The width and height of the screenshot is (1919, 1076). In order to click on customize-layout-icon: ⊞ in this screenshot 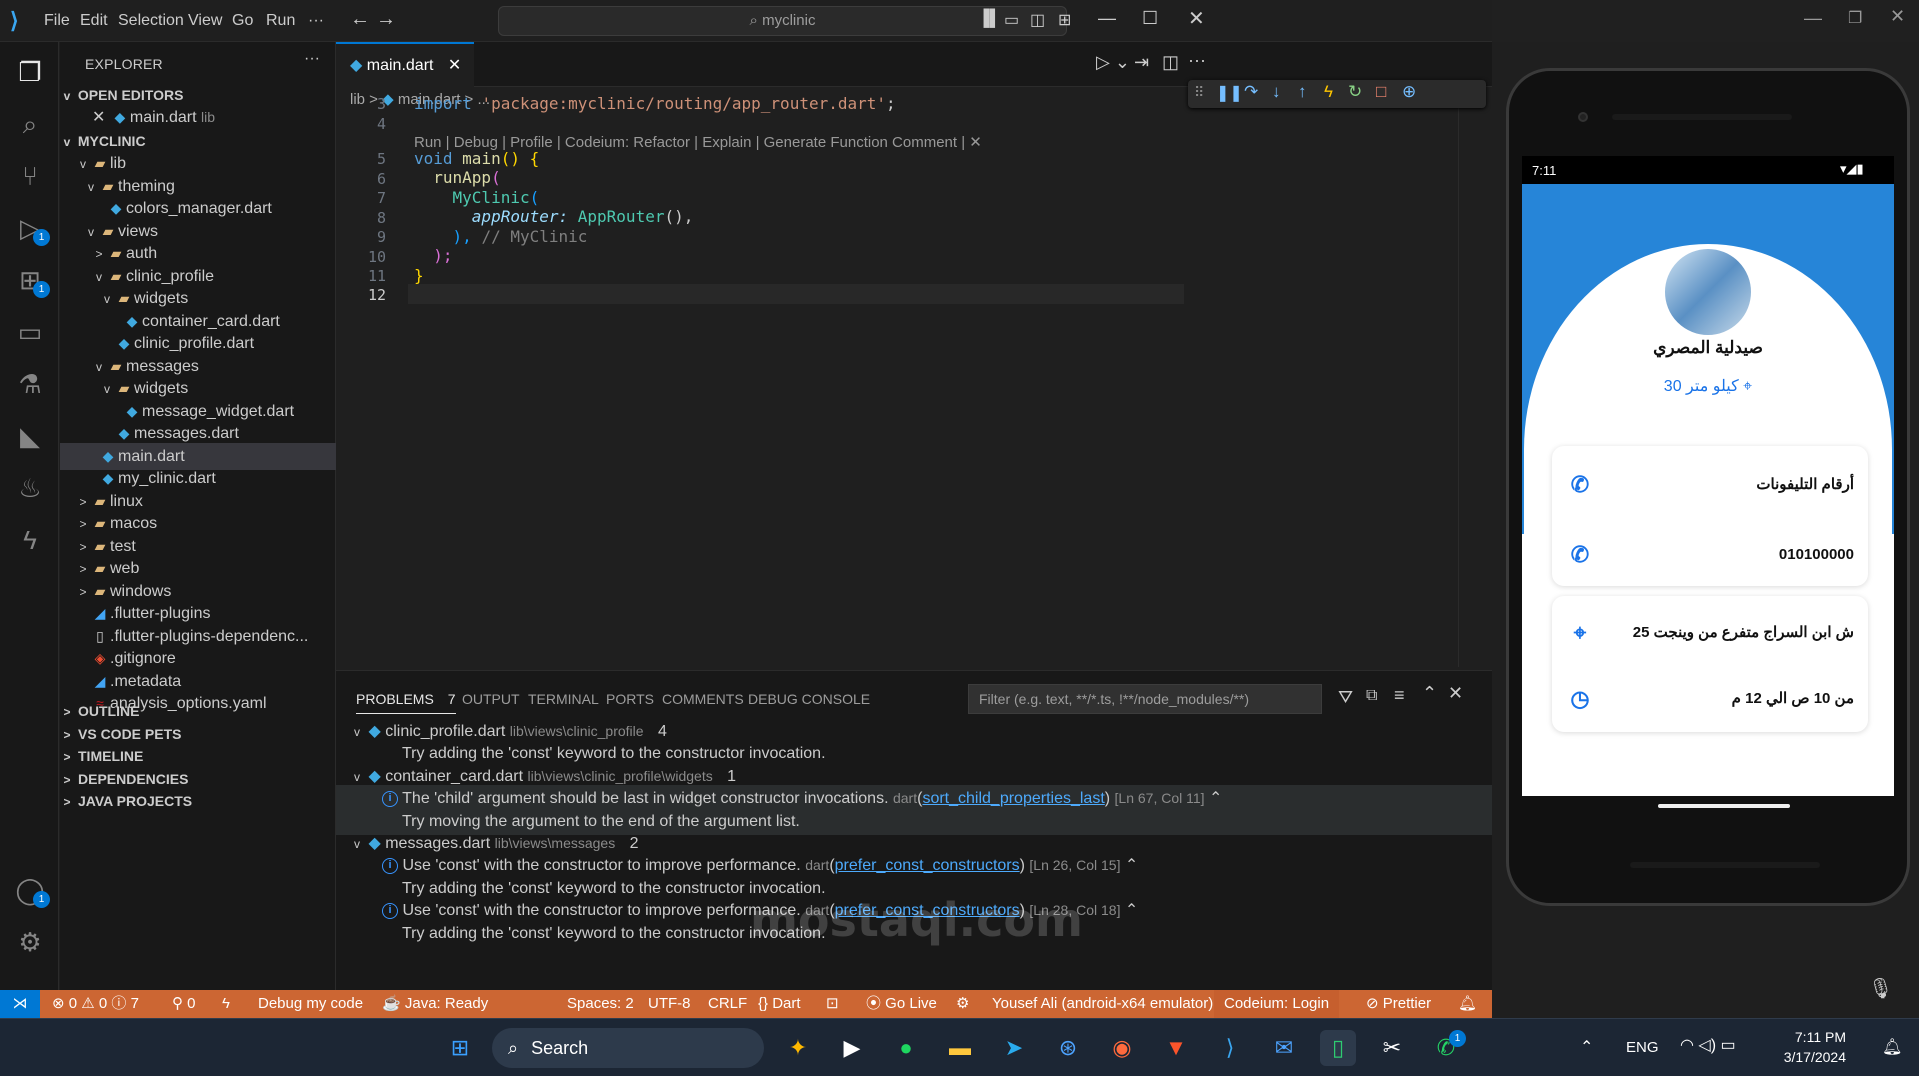, I will do `click(1064, 20)`.